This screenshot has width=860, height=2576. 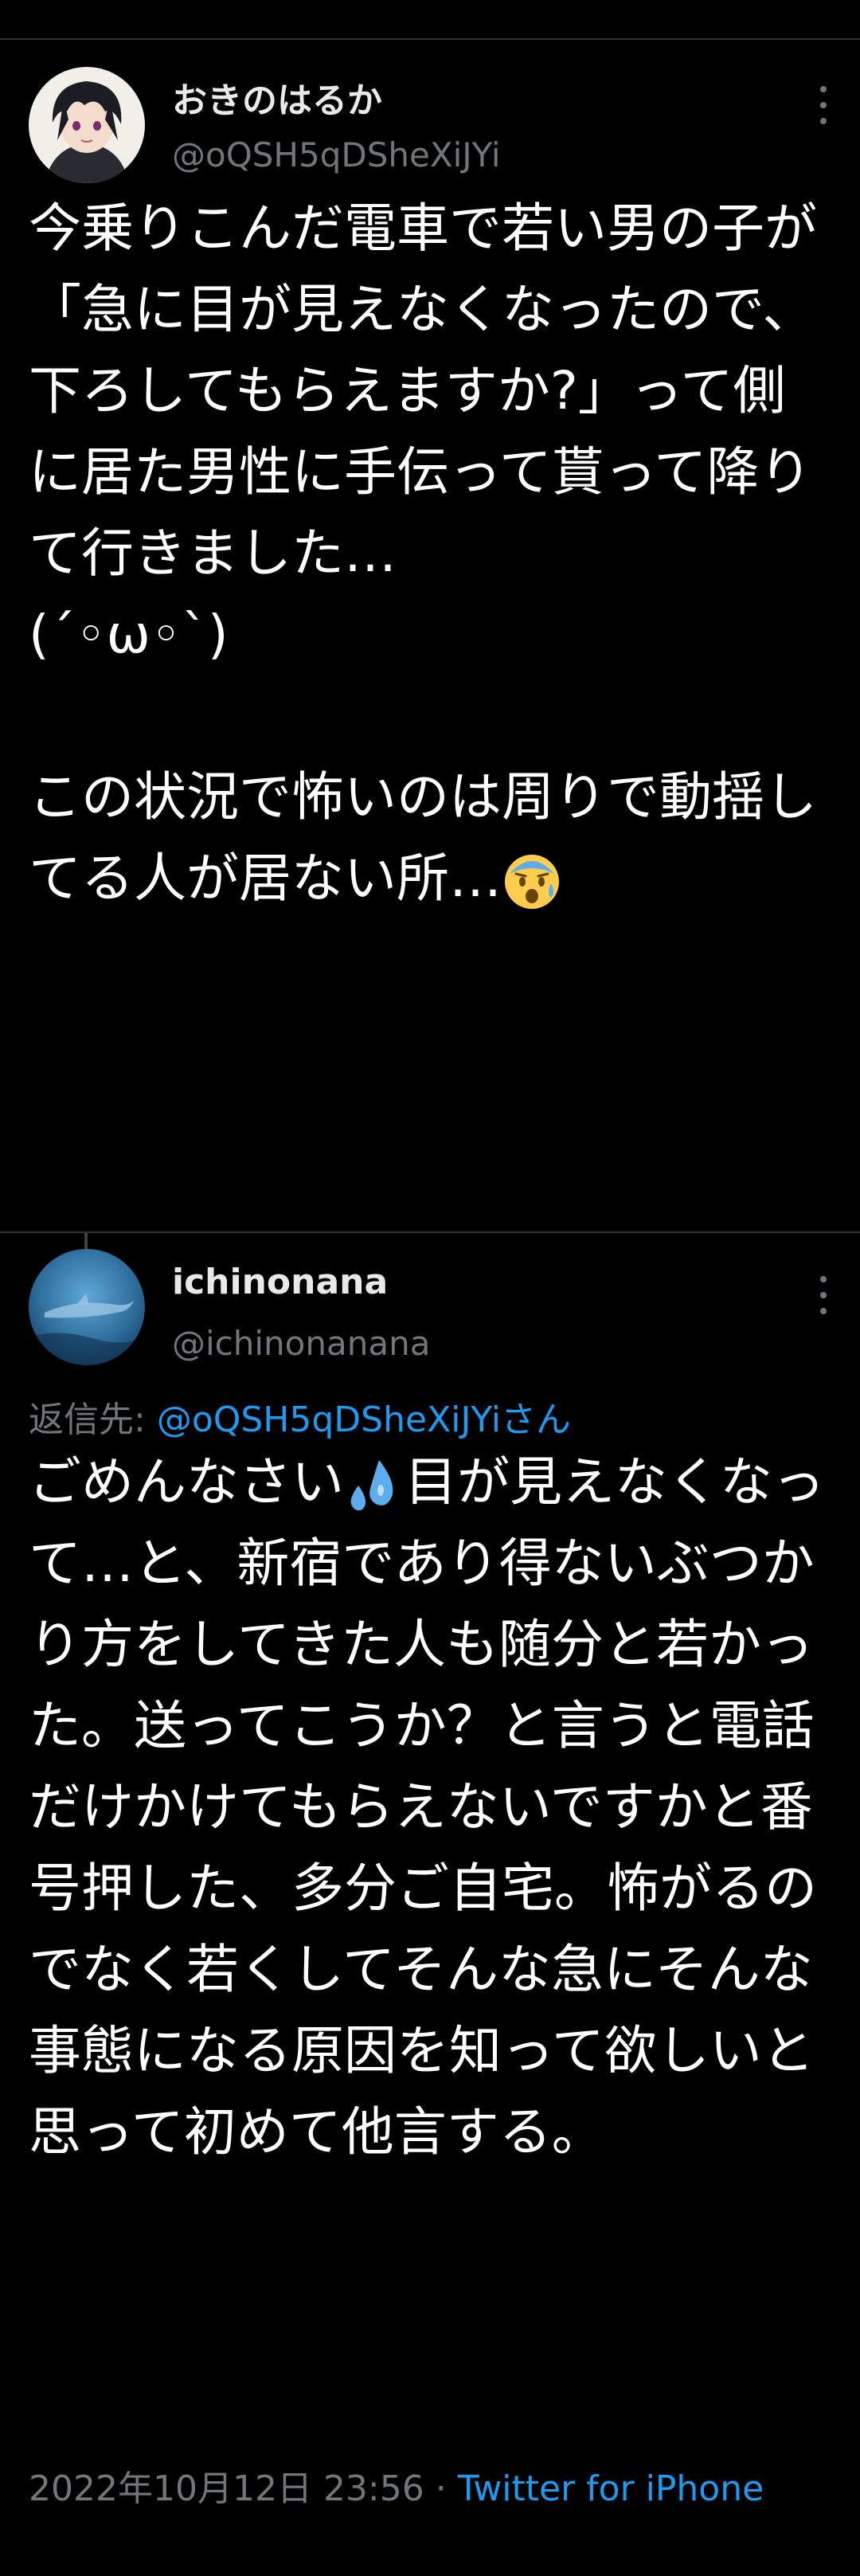 What do you see at coordinates (364, 1420) in the screenshot?
I see `reply-mention-link: @oQSH5qDSheXiJYiさん` at bounding box center [364, 1420].